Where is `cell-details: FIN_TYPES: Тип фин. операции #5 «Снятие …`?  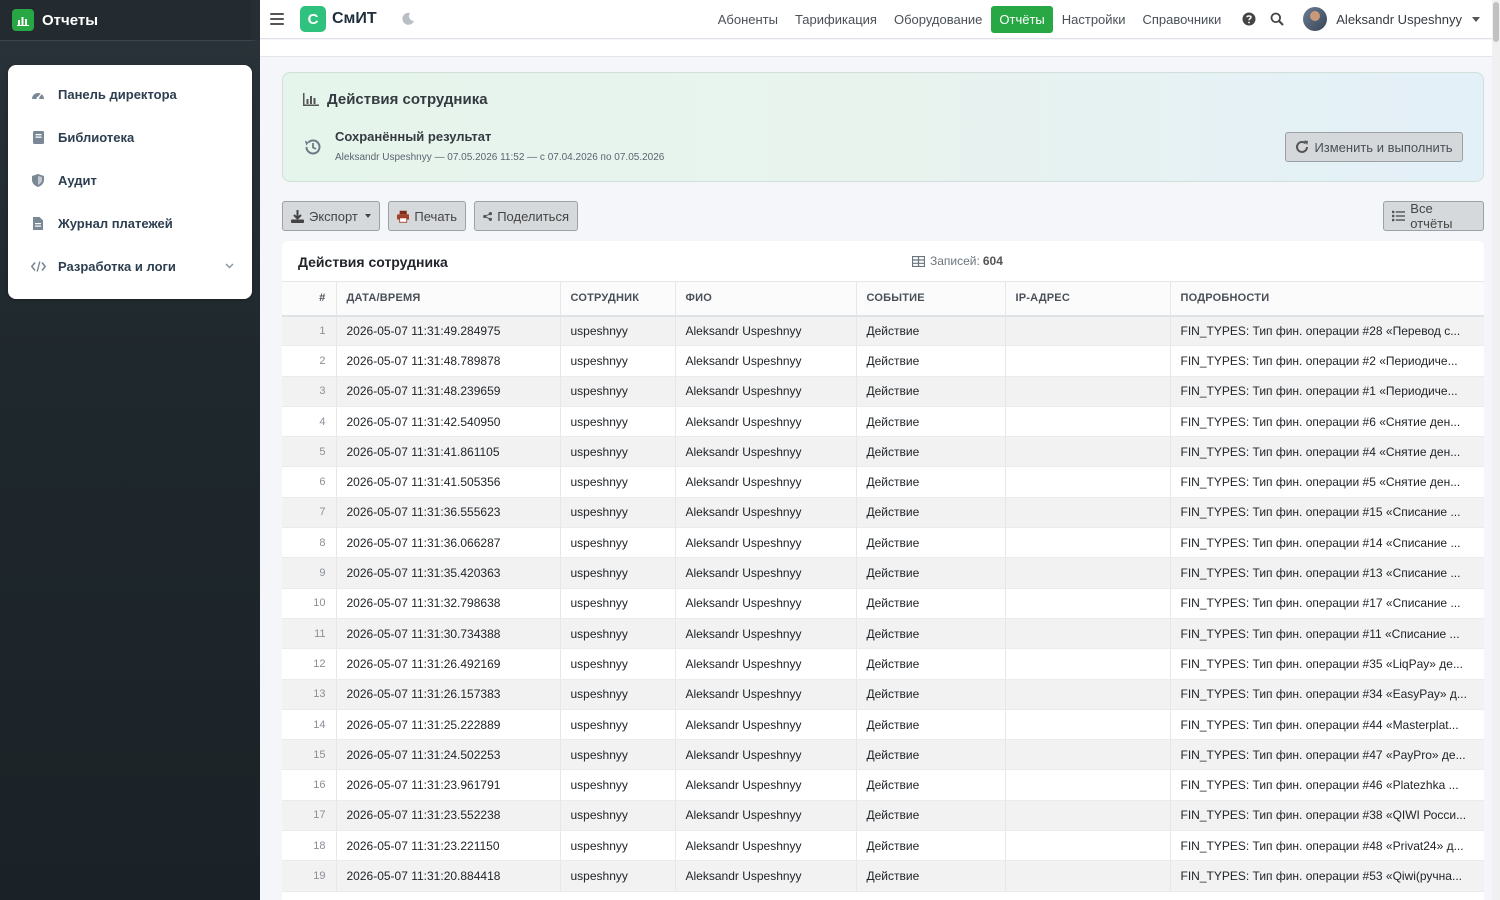 cell-details: FIN_TYPES: Тип фин. операции #5 «Снятие … is located at coordinates (1327, 482).